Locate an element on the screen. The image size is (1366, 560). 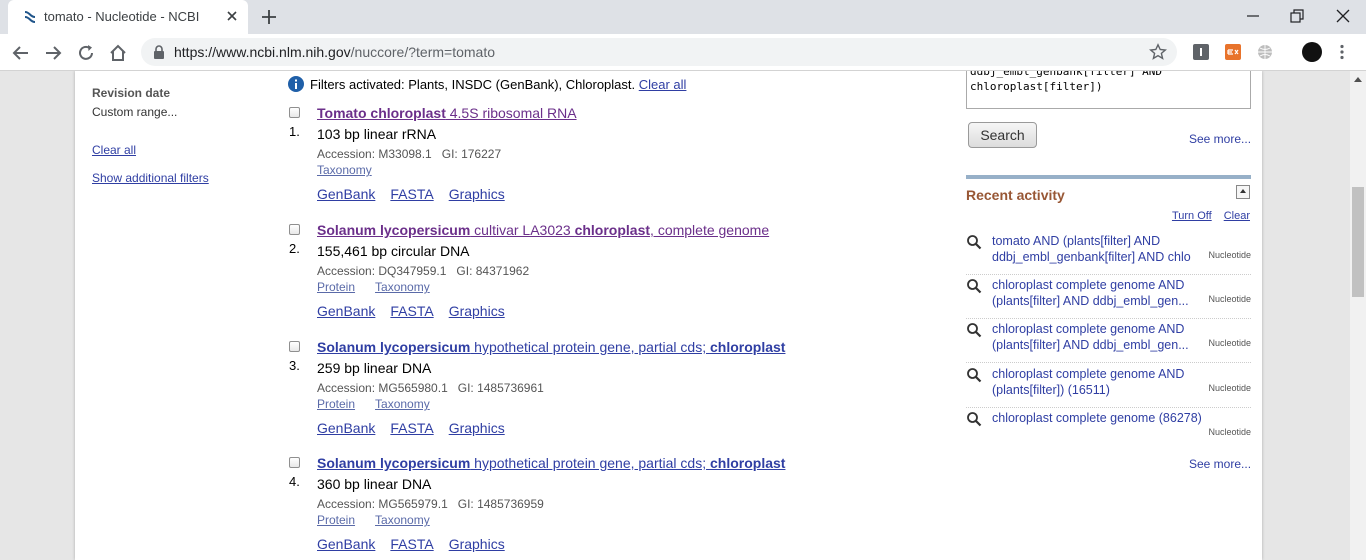
gi-text: GI: 1485736959 is located at coordinates (500, 504).